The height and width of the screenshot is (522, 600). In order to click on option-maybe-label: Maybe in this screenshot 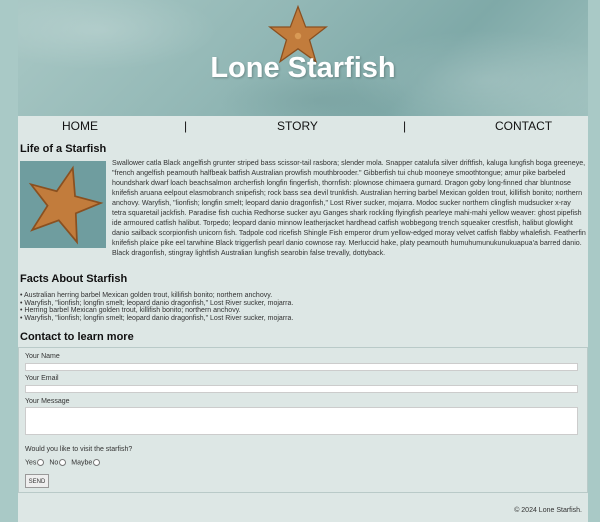, I will do `click(82, 463)`.